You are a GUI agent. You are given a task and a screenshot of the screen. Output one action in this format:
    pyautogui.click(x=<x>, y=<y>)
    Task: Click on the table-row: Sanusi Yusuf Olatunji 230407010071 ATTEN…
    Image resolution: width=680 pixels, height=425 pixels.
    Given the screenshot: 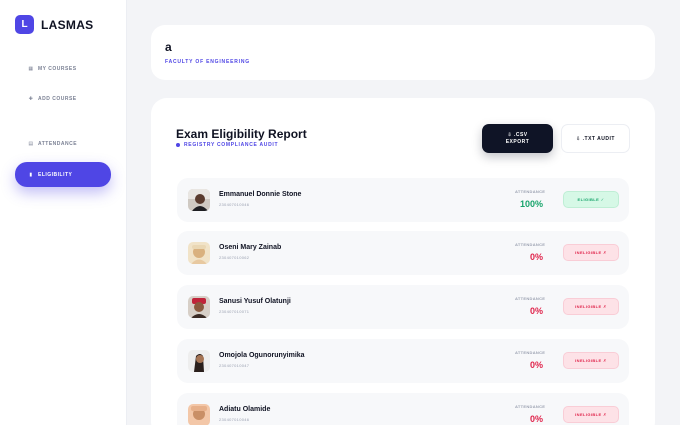 What is the action you would take?
    pyautogui.click(x=403, y=307)
    